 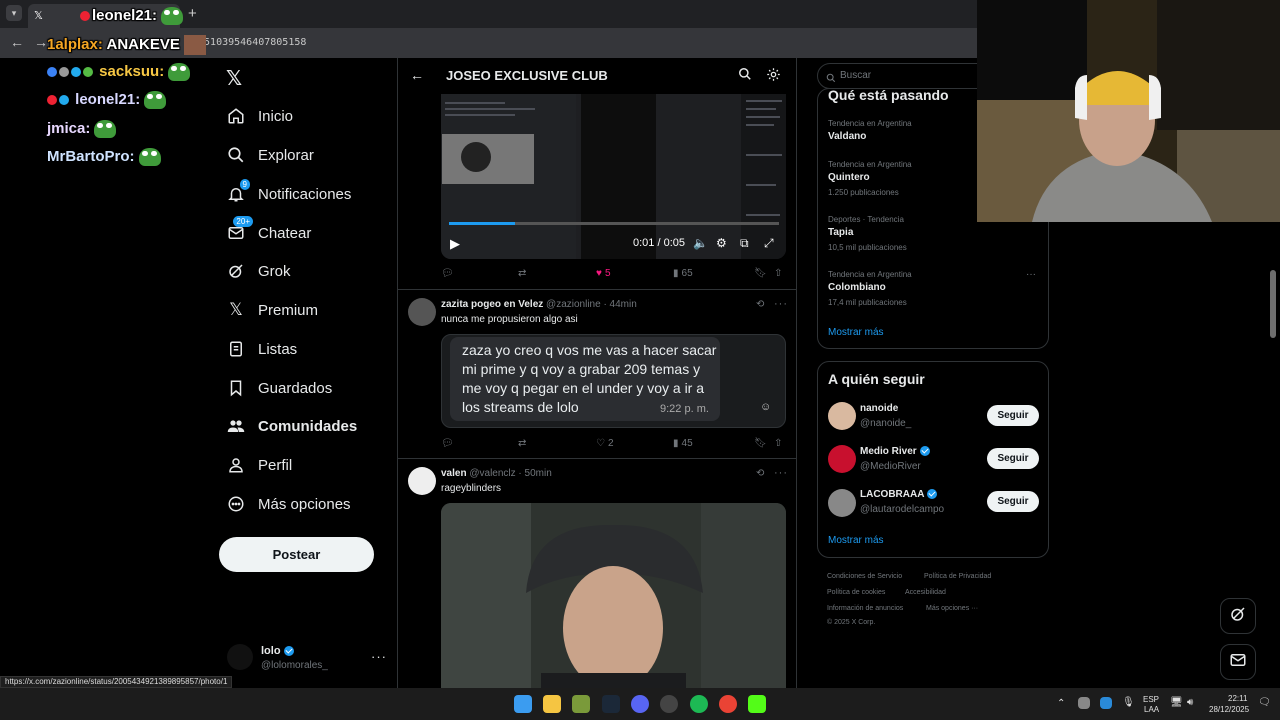 I want to click on trend-more-icon: ···, so click(x=1031, y=274).